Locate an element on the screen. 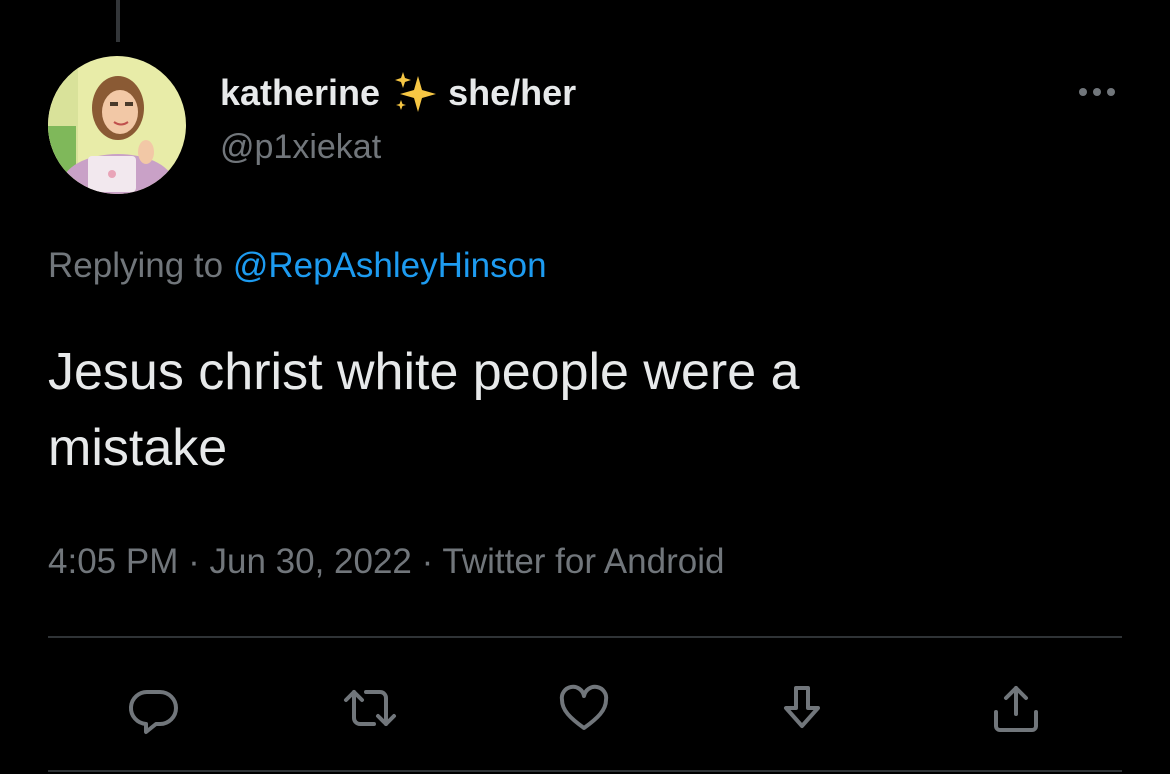 Image resolution: width=1170 pixels, height=774 pixels. reply-button is located at coordinates (154, 708).